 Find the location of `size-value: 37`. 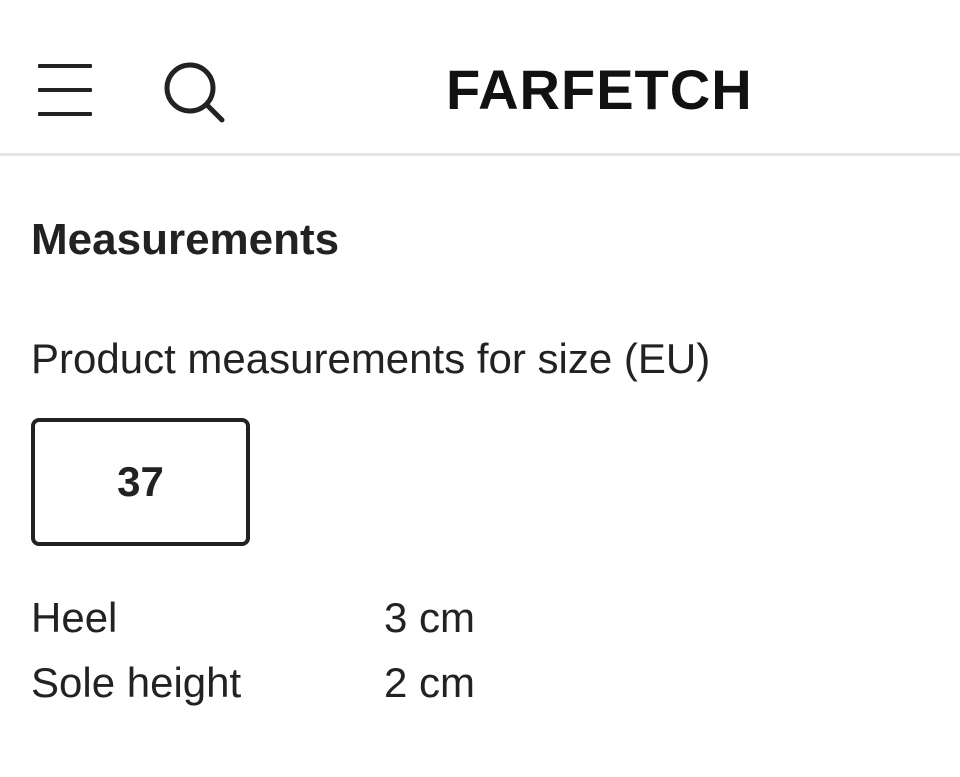

size-value: 37 is located at coordinates (140, 481).